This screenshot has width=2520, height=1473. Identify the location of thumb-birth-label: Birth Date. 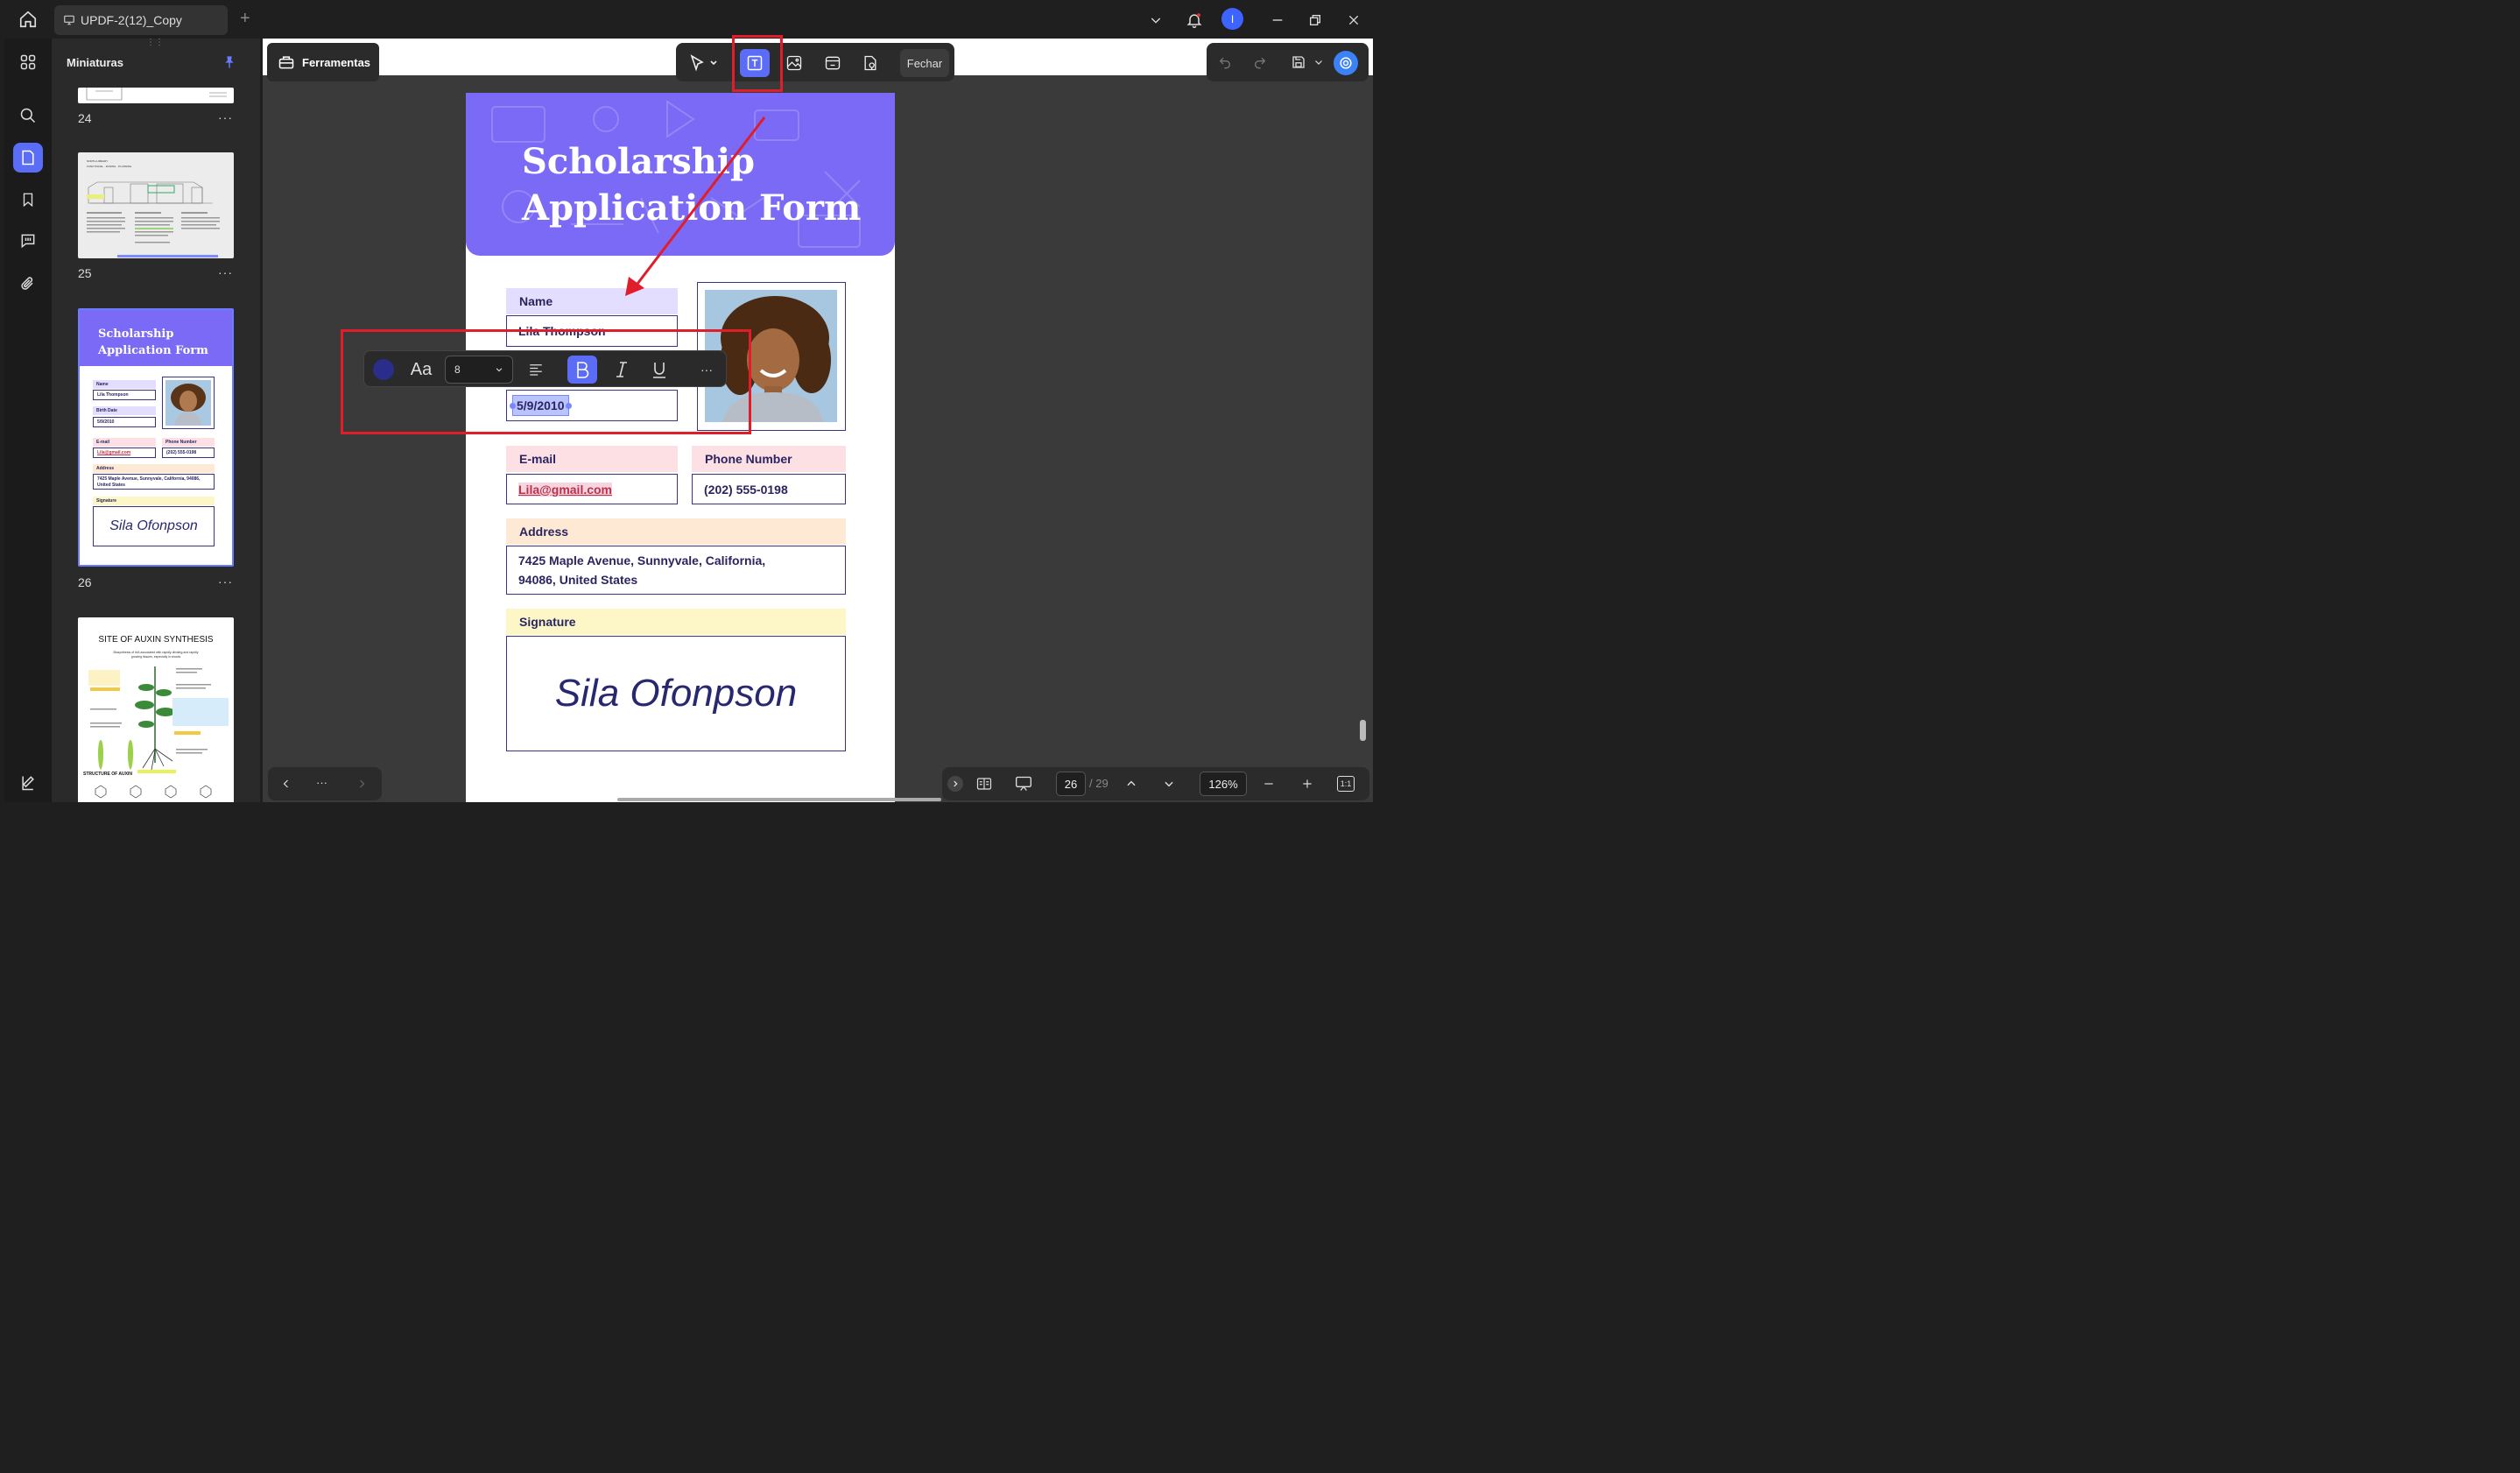
(124, 410).